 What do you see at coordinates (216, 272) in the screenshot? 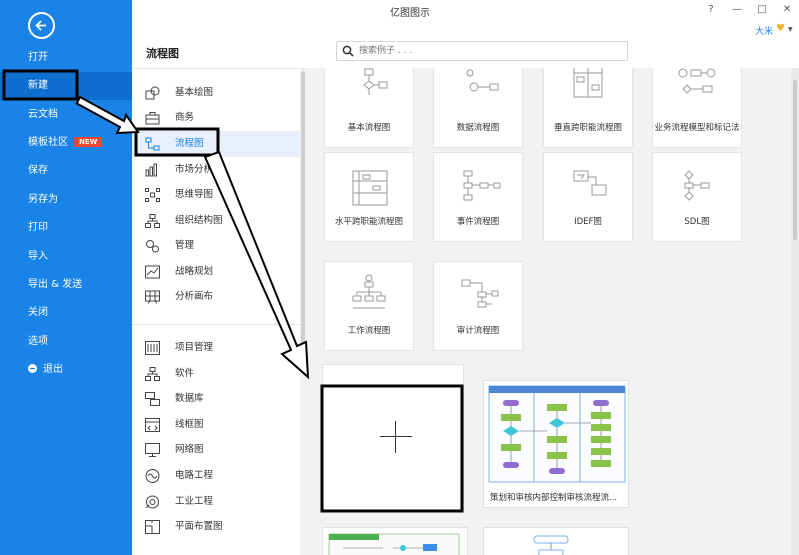
I see `category-item: 战略规划` at bounding box center [216, 272].